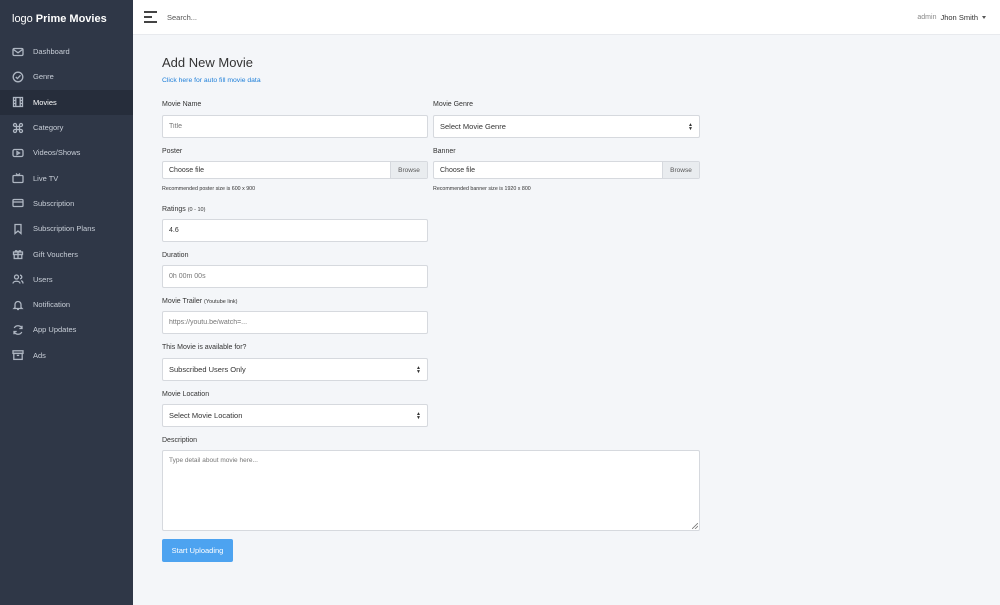  What do you see at coordinates (174, 209) in the screenshot?
I see `ratings-label-text: Ratings` at bounding box center [174, 209].